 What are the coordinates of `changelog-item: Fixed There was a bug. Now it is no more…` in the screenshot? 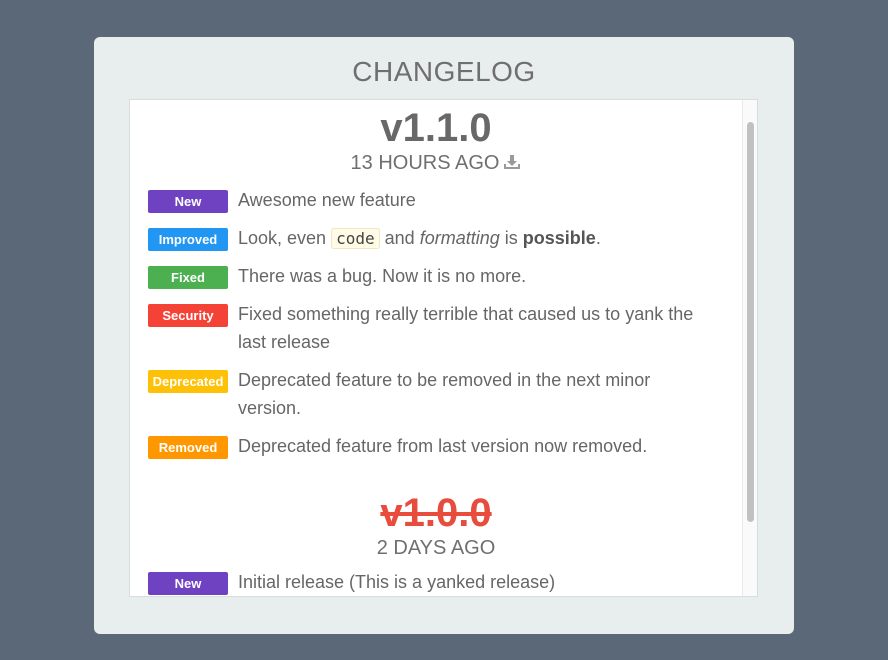 It's located at (428, 277).